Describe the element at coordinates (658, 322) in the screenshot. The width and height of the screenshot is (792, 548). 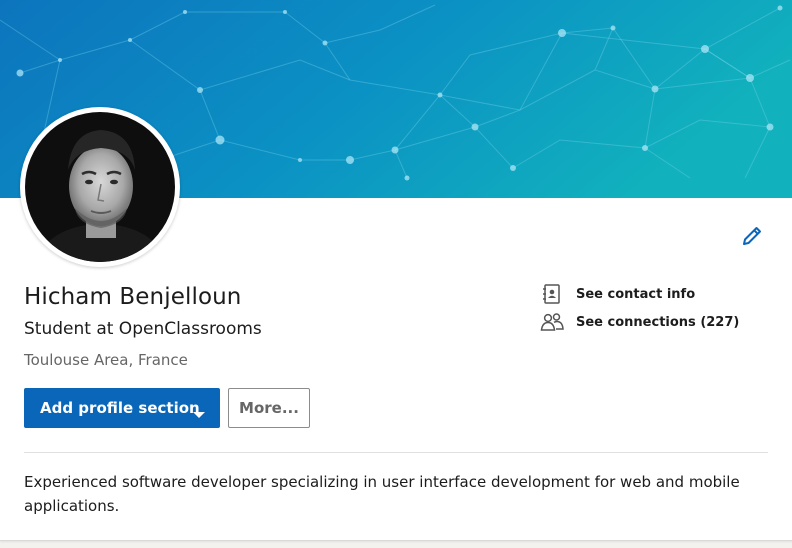
I see `connections-label: See connections (227)` at that location.